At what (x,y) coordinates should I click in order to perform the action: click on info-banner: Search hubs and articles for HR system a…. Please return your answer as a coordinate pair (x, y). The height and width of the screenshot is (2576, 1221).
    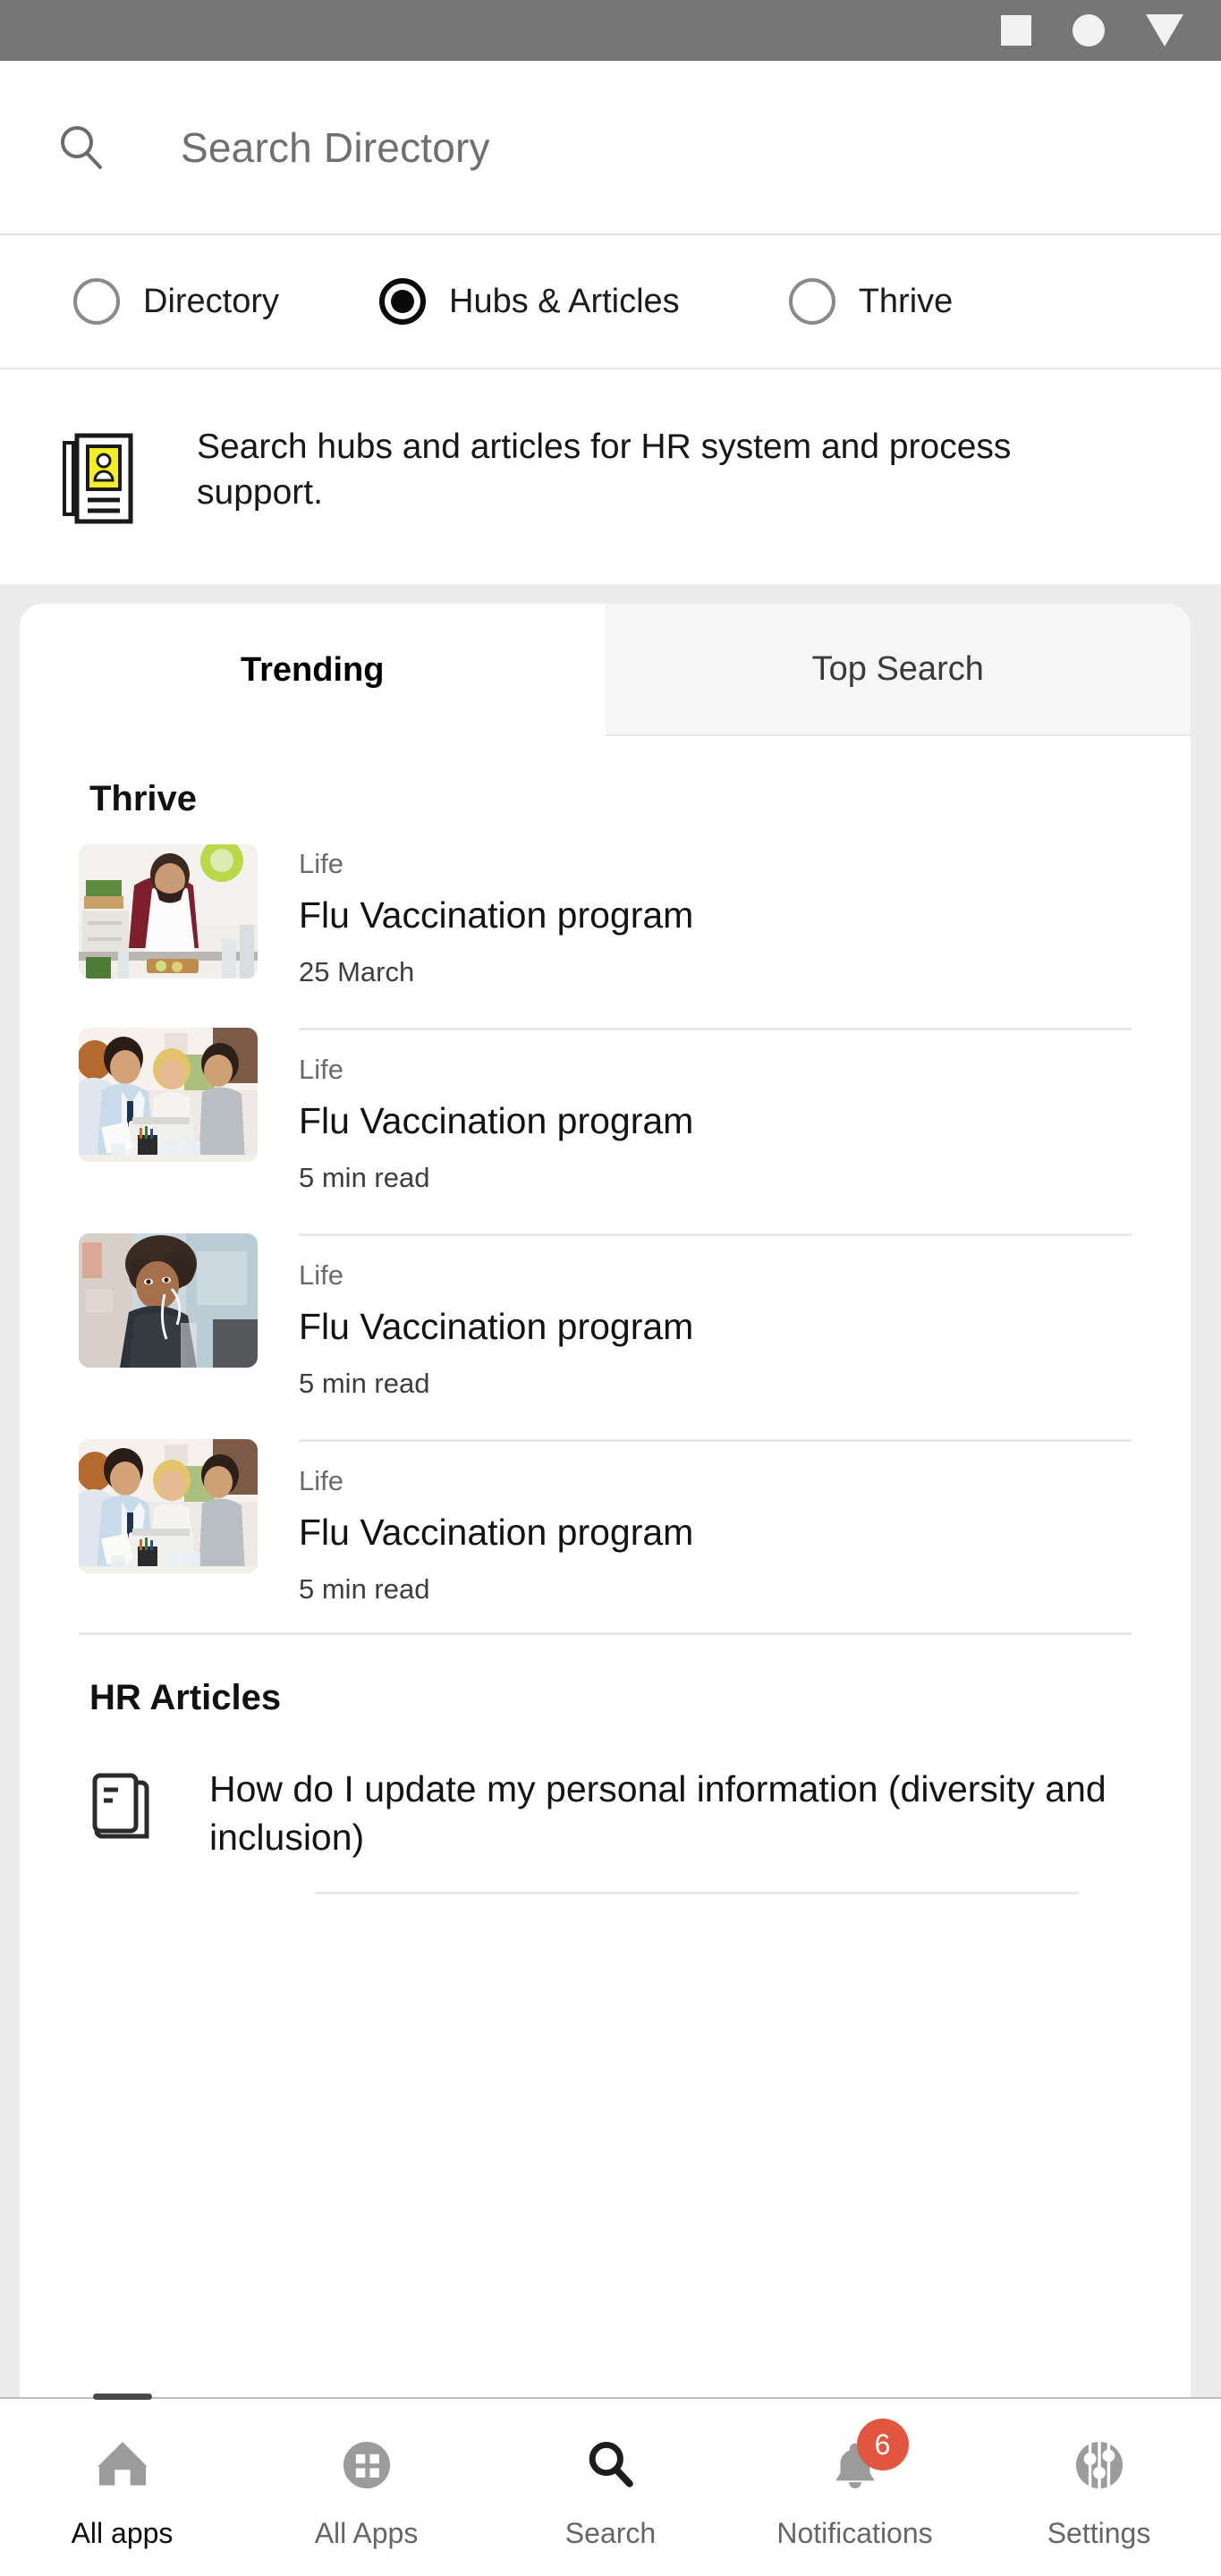
    Looking at the image, I should click on (610, 476).